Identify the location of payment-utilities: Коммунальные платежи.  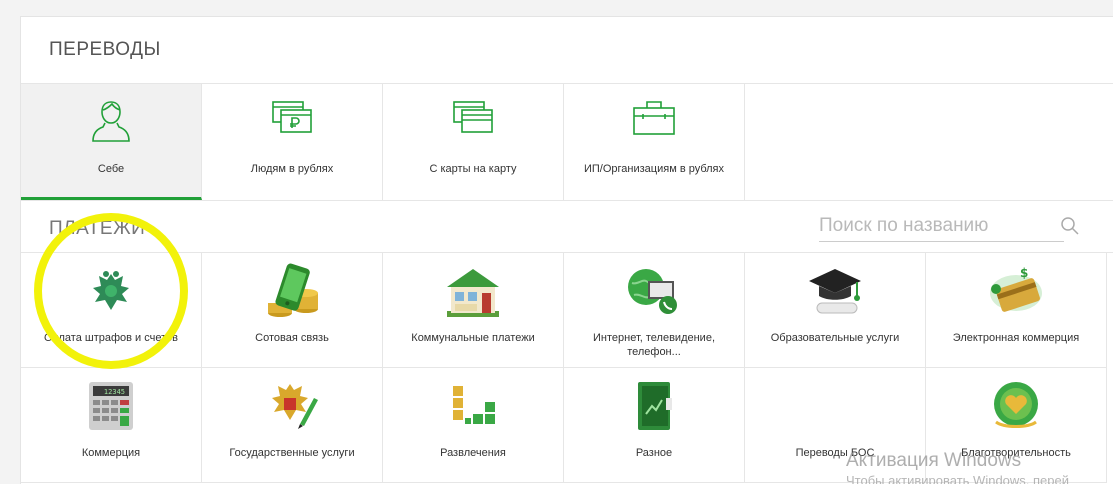
(473, 310).